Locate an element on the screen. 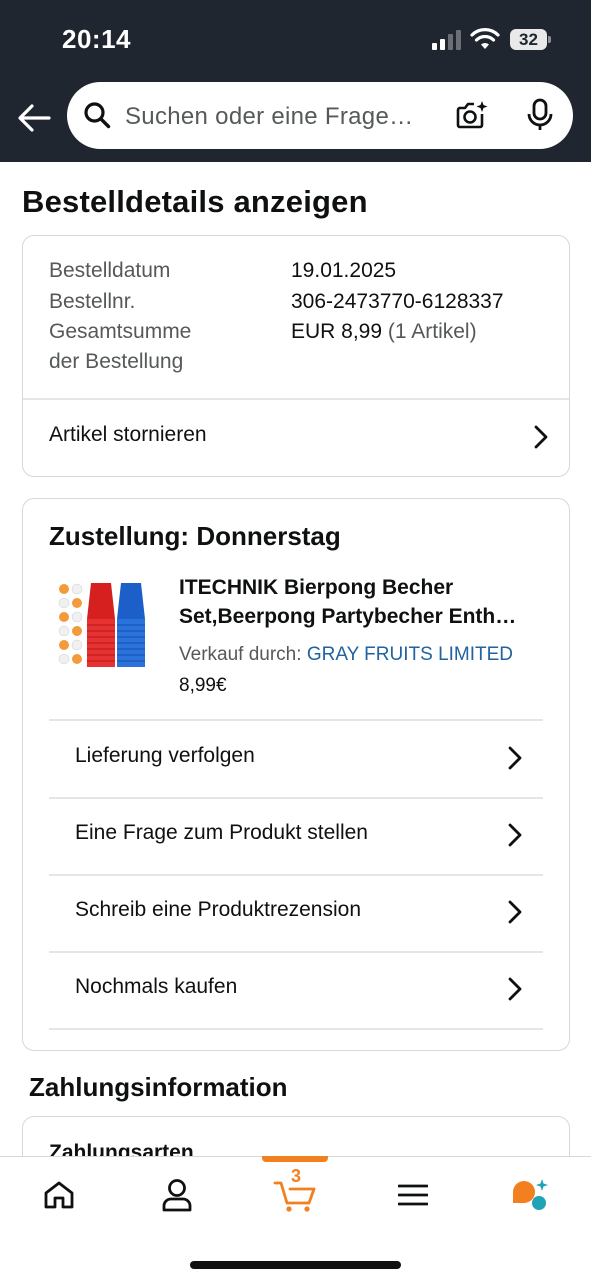  account-icon is located at coordinates (177, 1195).